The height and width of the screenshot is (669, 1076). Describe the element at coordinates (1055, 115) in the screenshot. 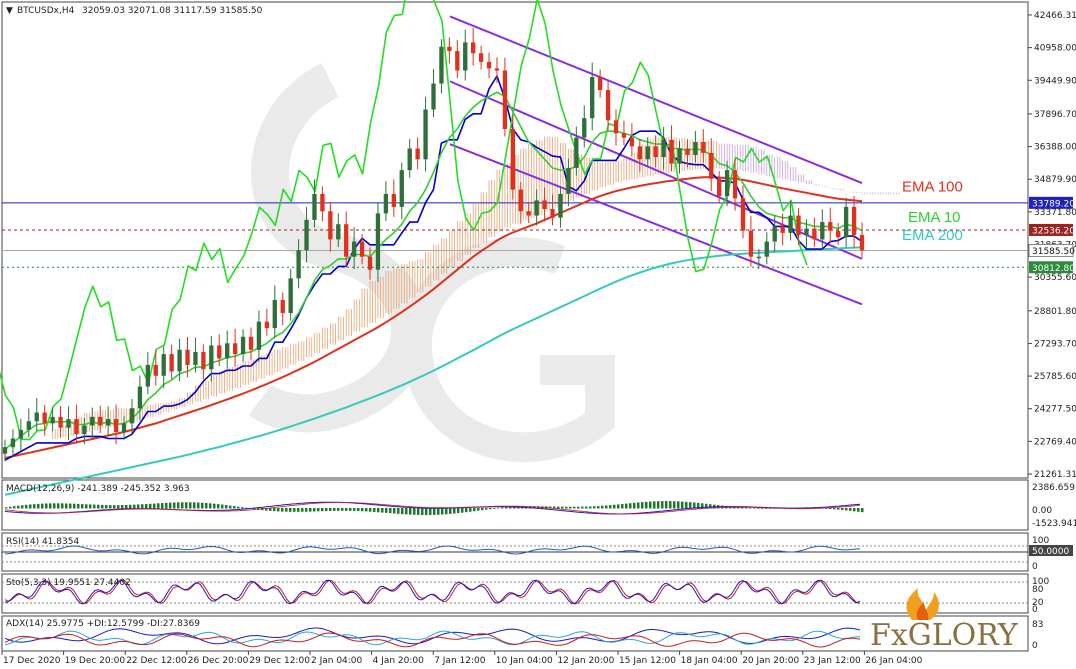

I see `price-tick-label: 37896.70` at that location.